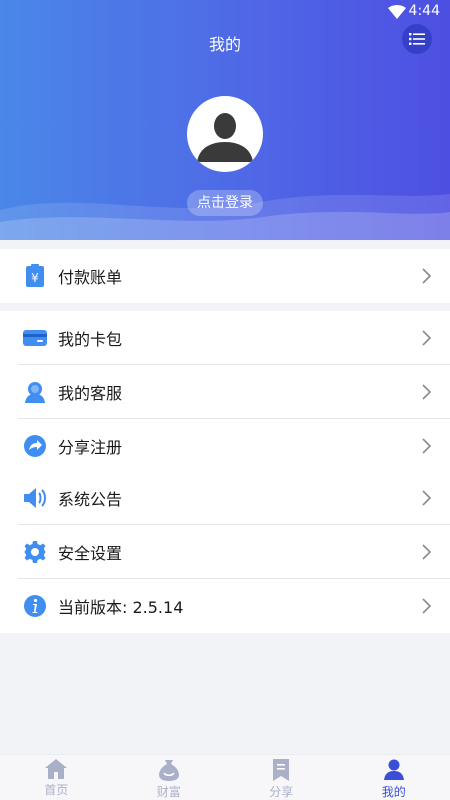 This screenshot has width=450, height=800. Describe the element at coordinates (35, 446) in the screenshot. I see `share-icon` at that location.